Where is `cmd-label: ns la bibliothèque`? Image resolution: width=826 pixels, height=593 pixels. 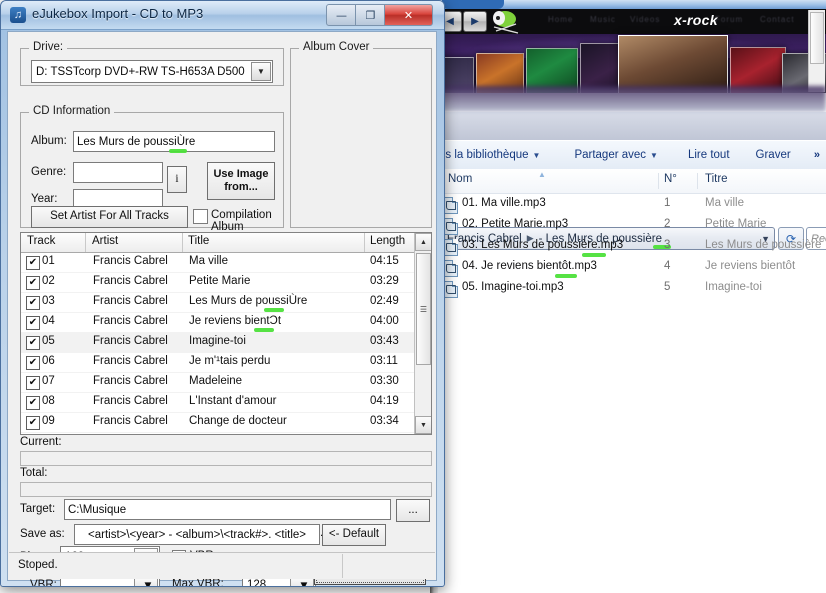 cmd-label: ns la bibliothèque is located at coordinates (484, 155).